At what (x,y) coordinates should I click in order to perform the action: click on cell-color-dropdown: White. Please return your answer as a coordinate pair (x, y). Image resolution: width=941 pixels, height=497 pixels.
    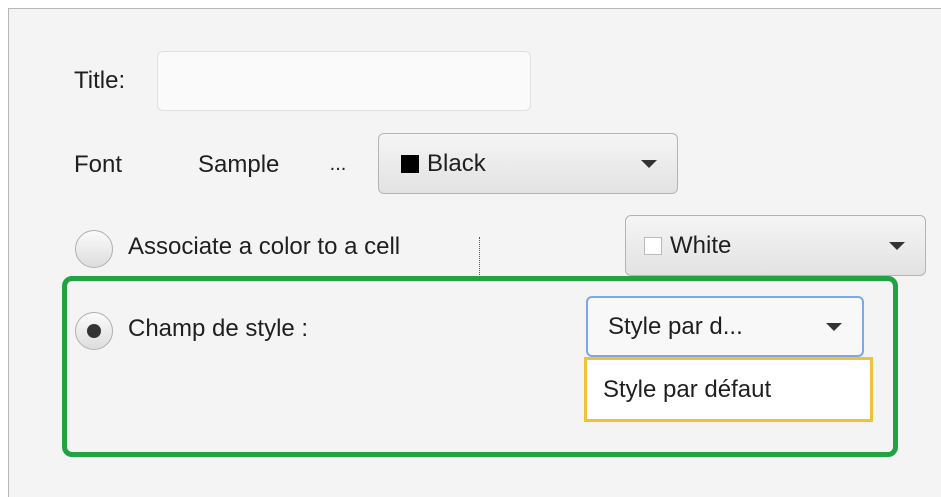
    Looking at the image, I should click on (775, 245).